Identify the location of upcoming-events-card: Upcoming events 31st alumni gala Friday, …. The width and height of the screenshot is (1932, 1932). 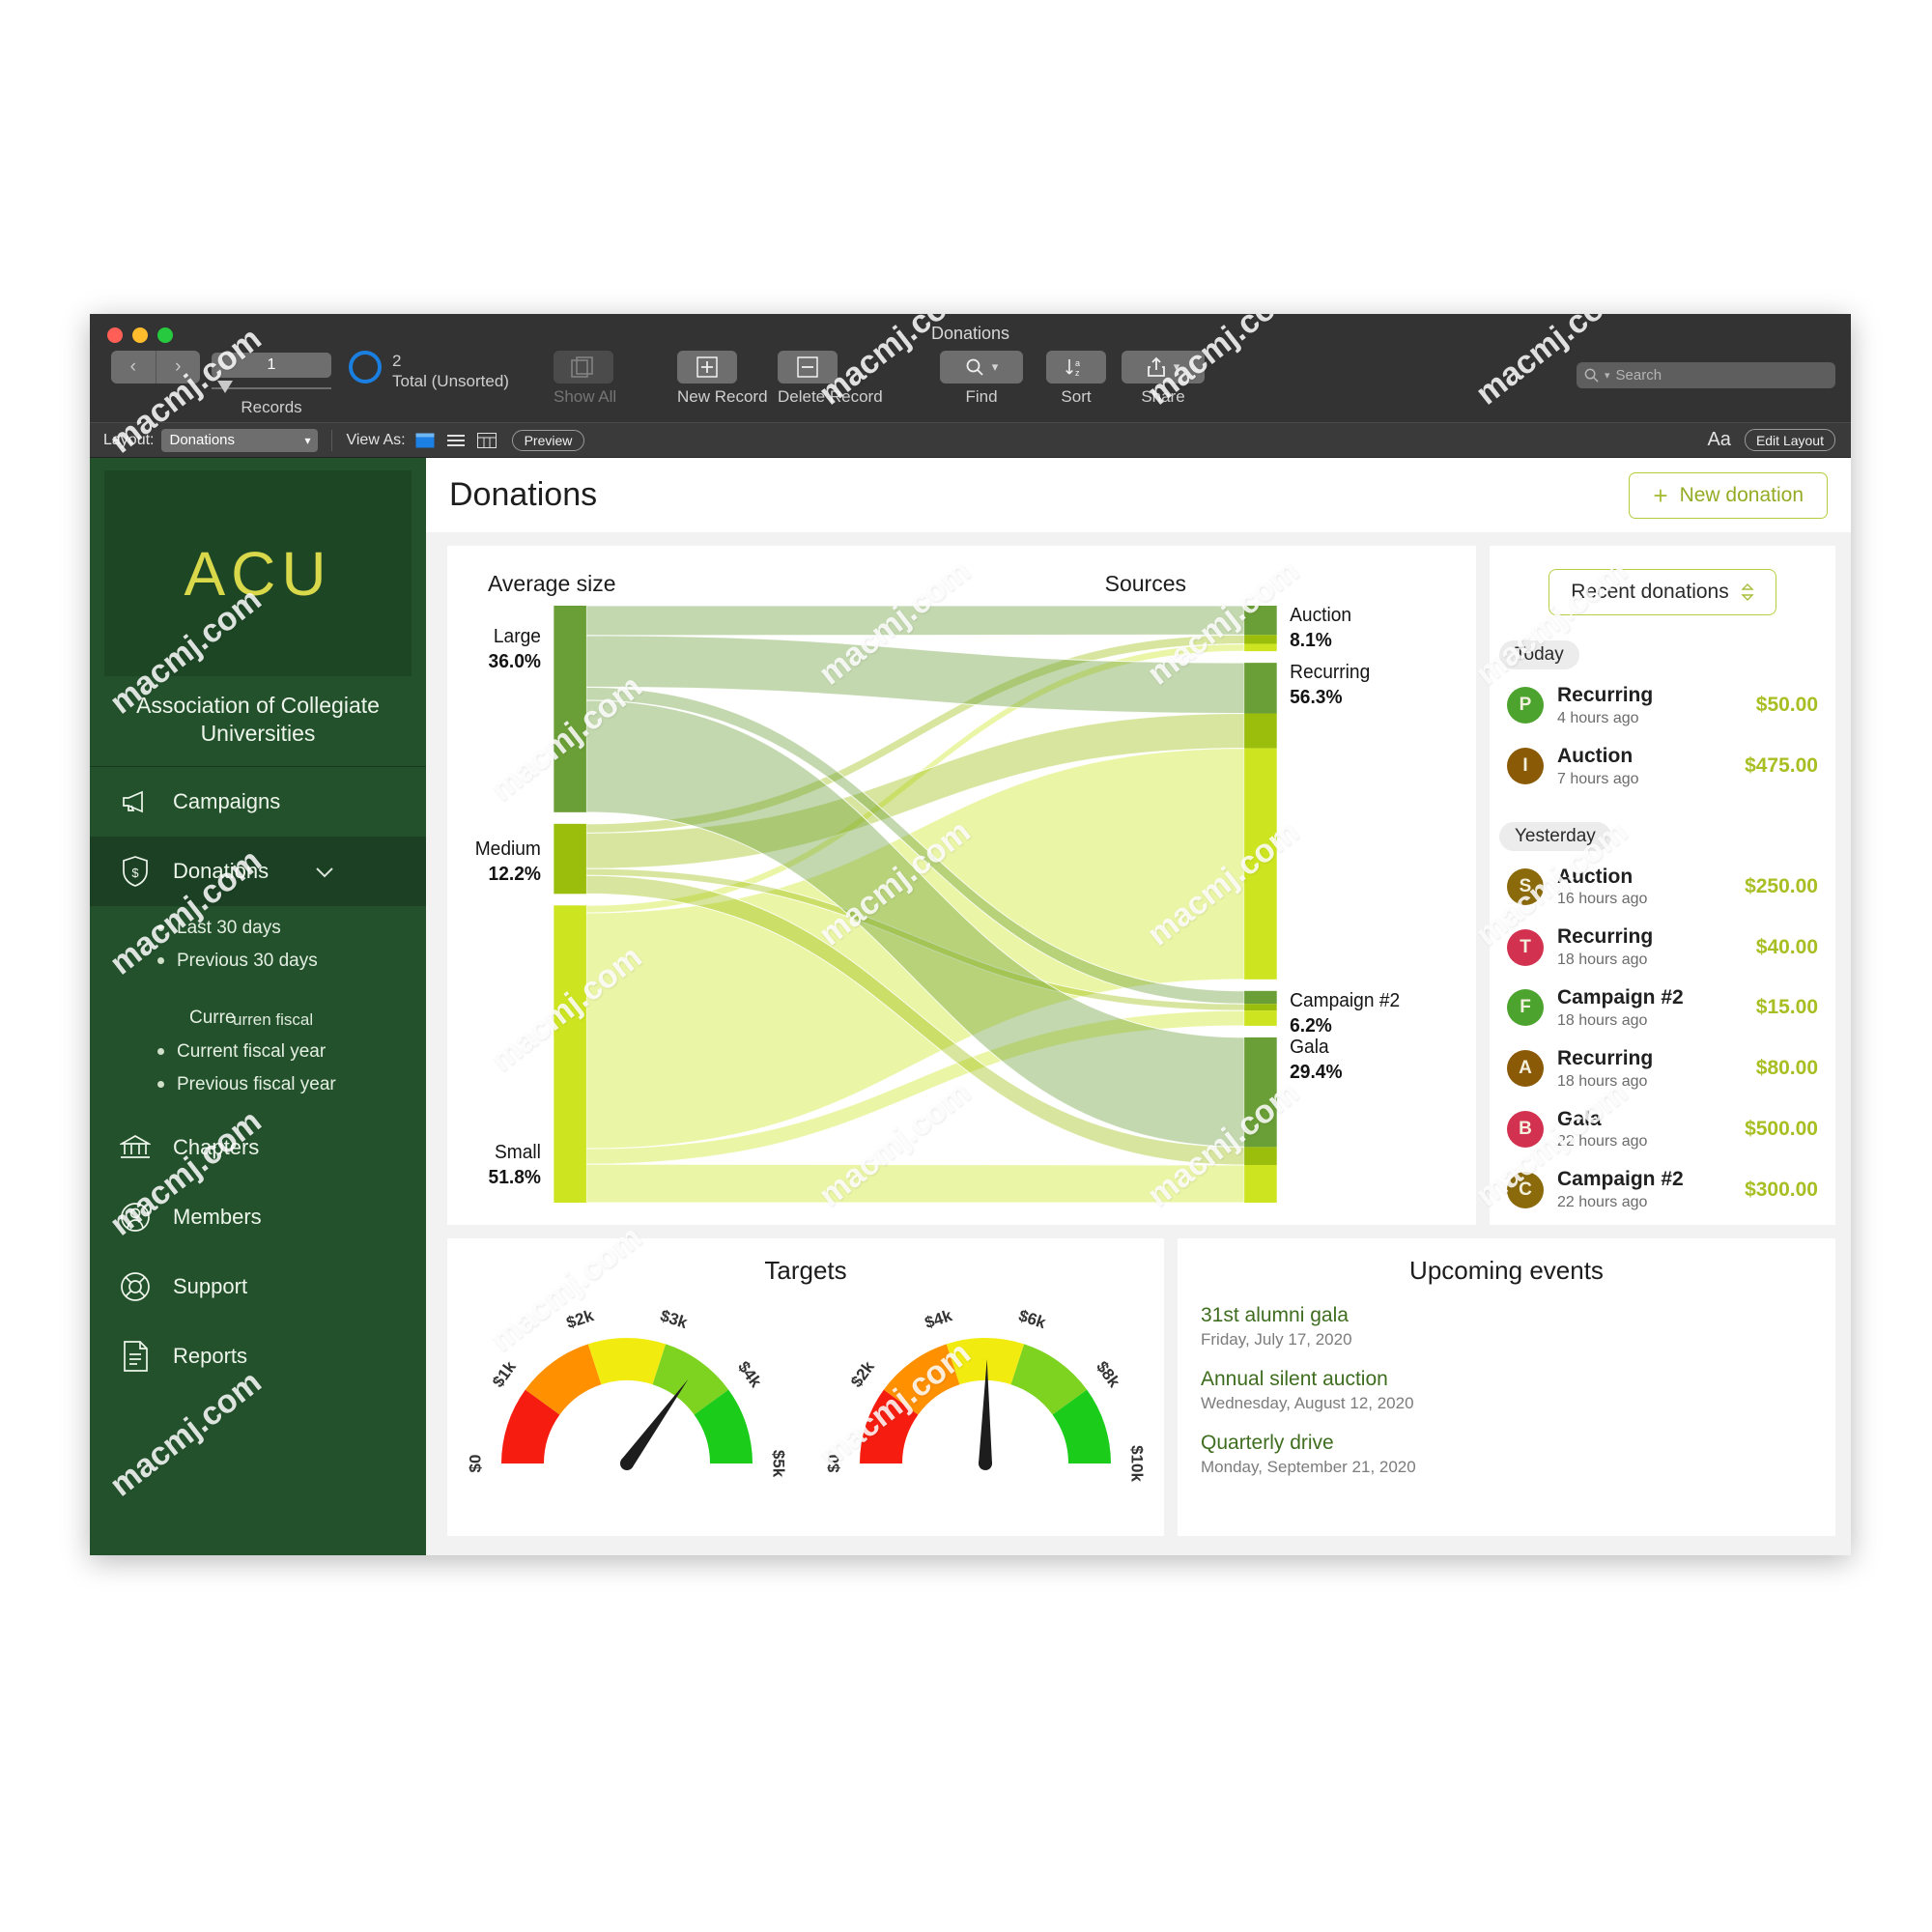
(1506, 1387).